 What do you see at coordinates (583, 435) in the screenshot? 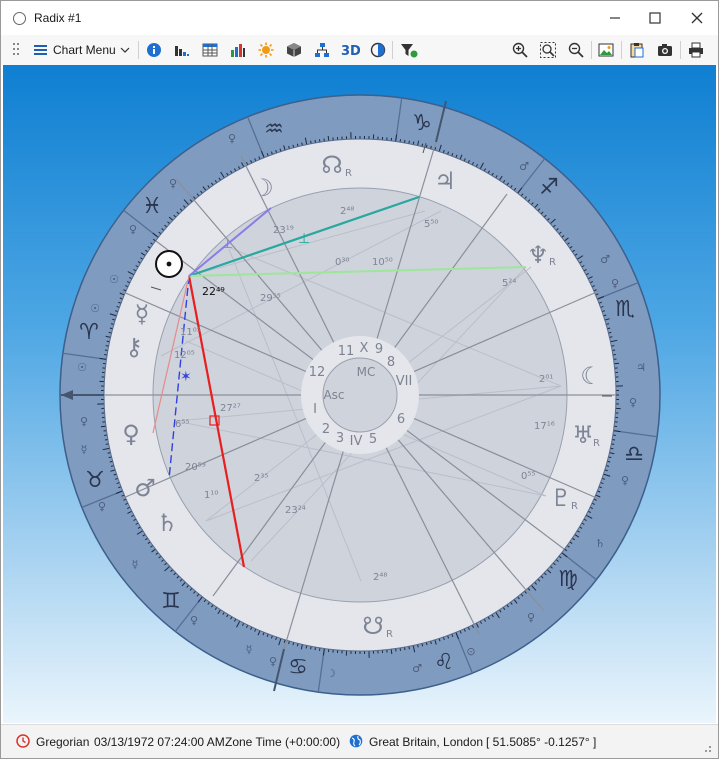
I see `uranus-icon: ♅` at bounding box center [583, 435].